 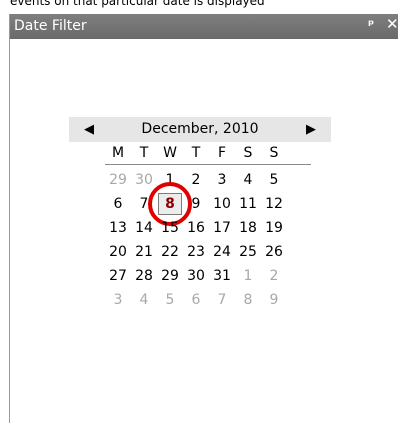 What do you see at coordinates (371, 25) in the screenshot?
I see `pin-icon: ᵖ` at bounding box center [371, 25].